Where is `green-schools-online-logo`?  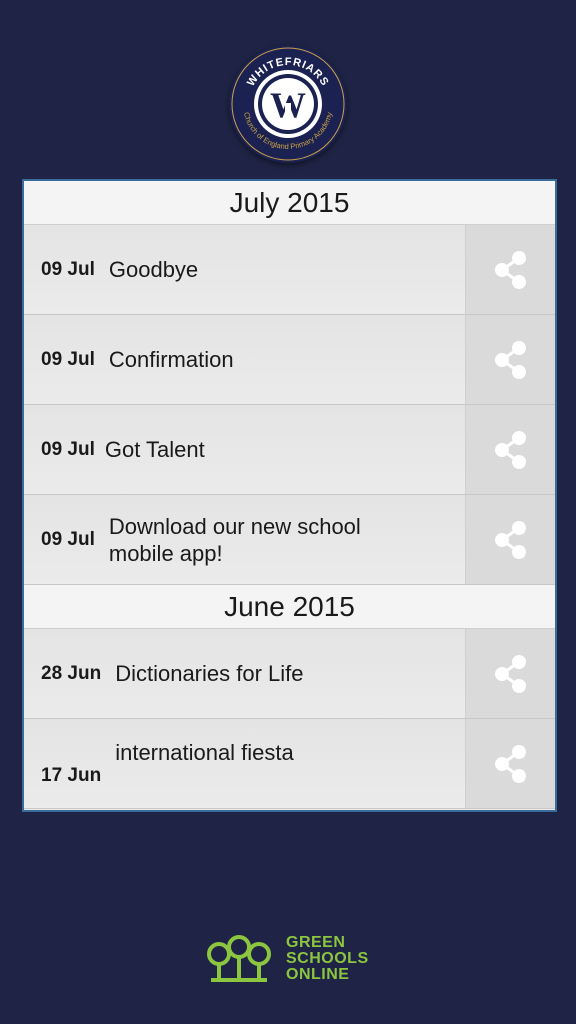
green-schools-online-logo is located at coordinates (239, 958).